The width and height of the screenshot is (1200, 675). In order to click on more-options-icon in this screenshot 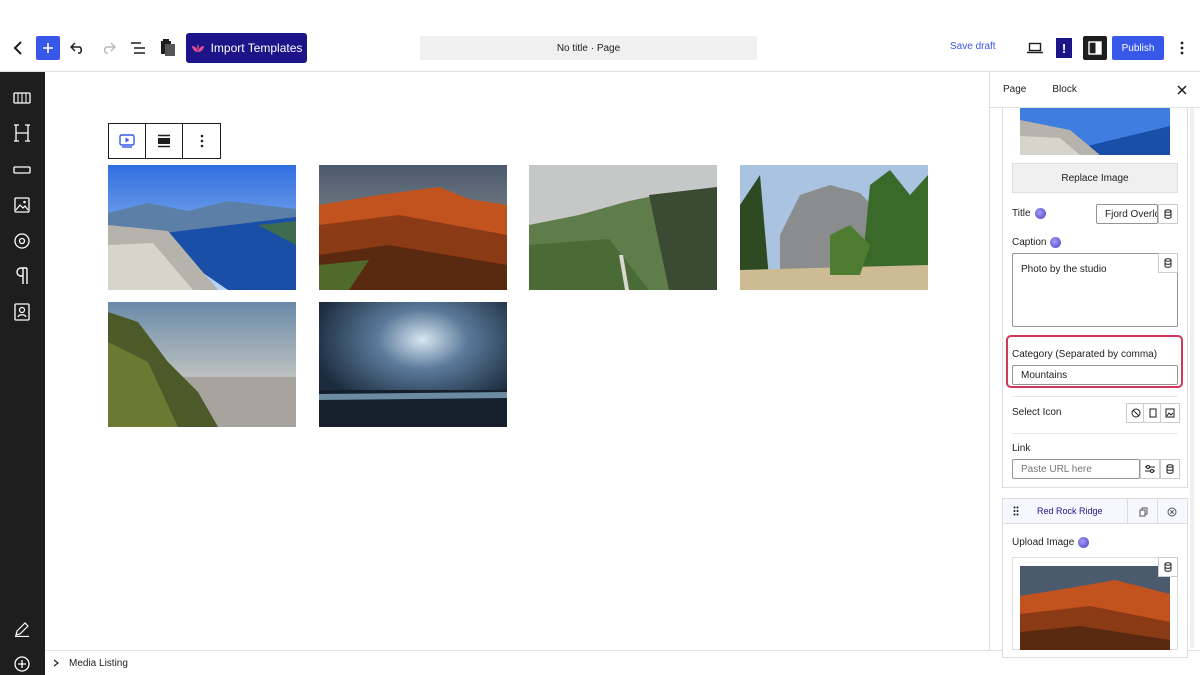, I will do `click(1182, 48)`.